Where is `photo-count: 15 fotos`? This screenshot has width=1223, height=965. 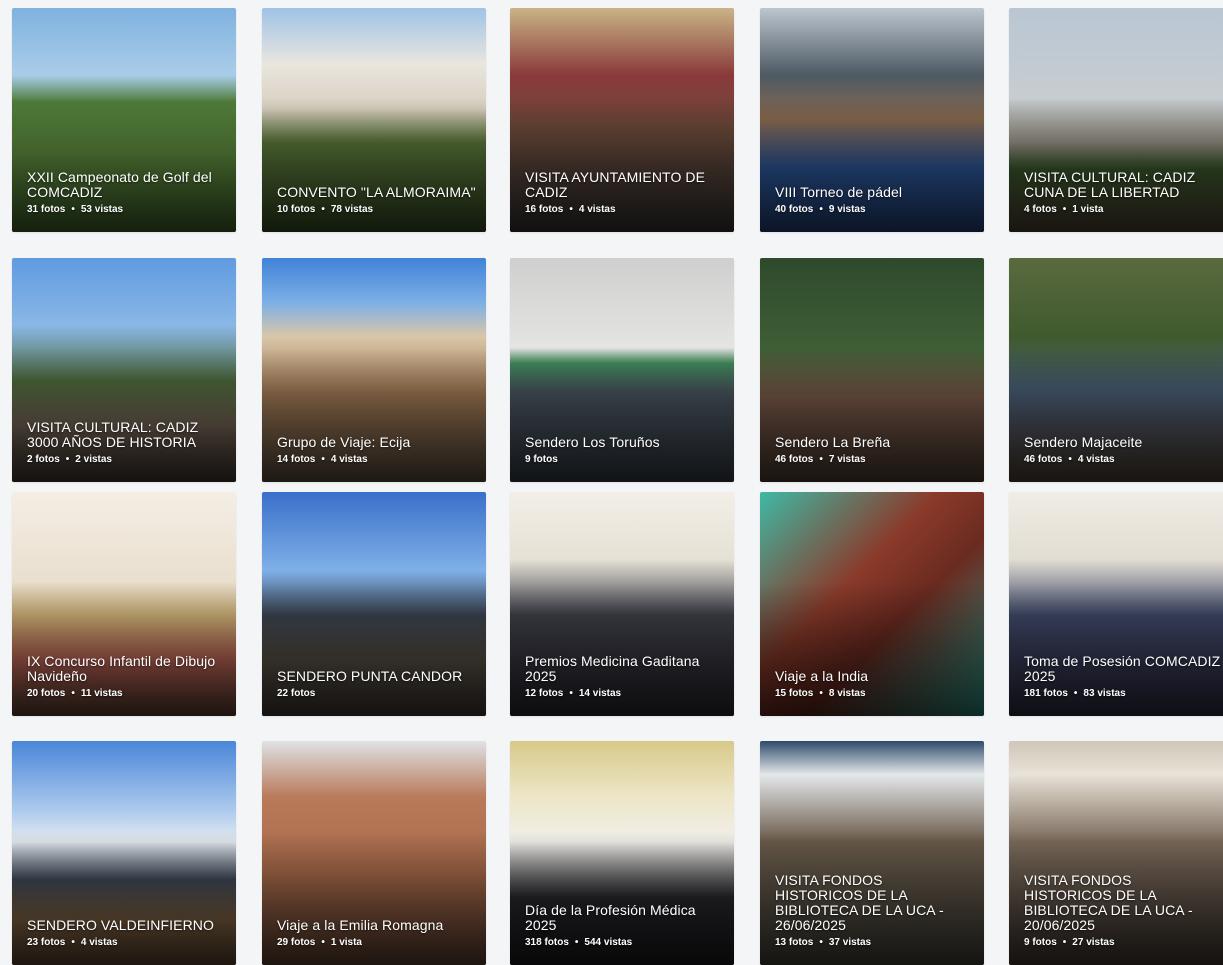 photo-count: 15 fotos is located at coordinates (794, 693).